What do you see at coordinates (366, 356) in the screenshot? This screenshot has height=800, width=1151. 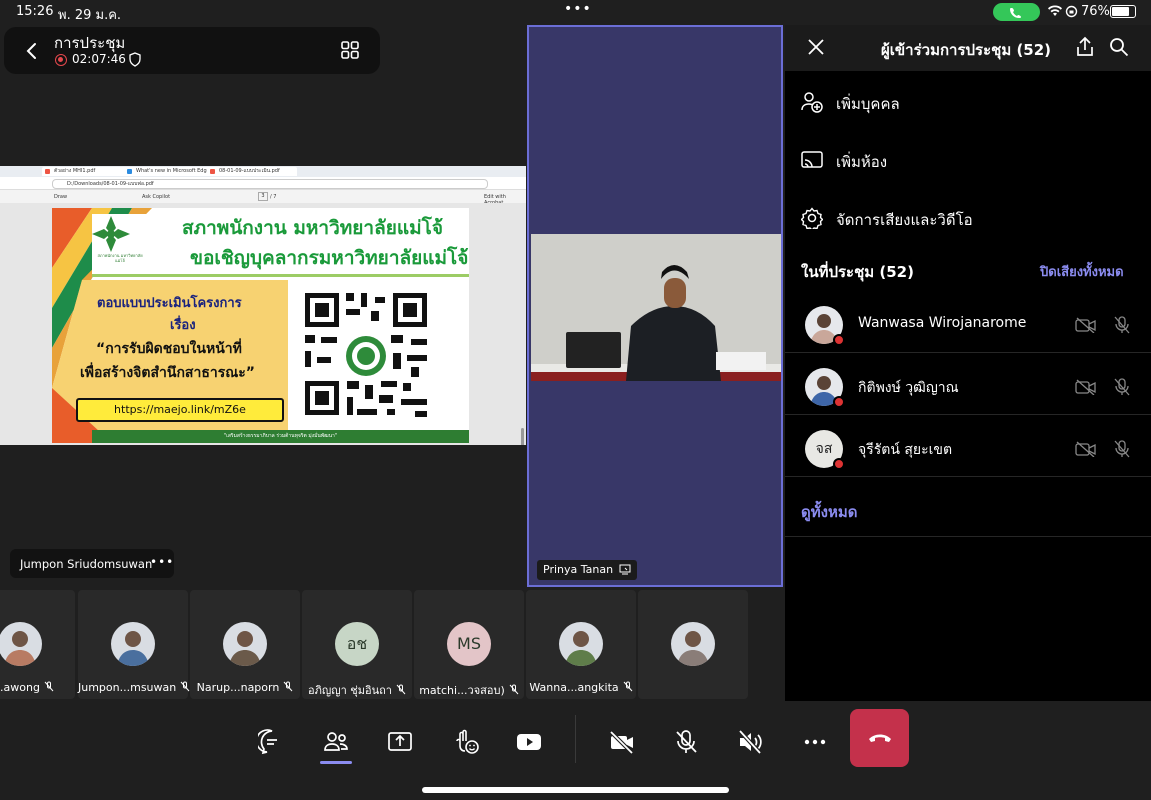 I see `qr-code-icon` at bounding box center [366, 356].